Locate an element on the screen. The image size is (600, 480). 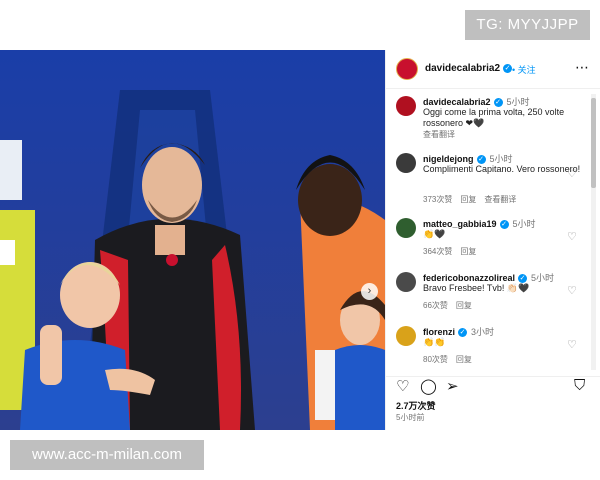
comment-meta: 查看翻译 is located at coordinates (443, 134).